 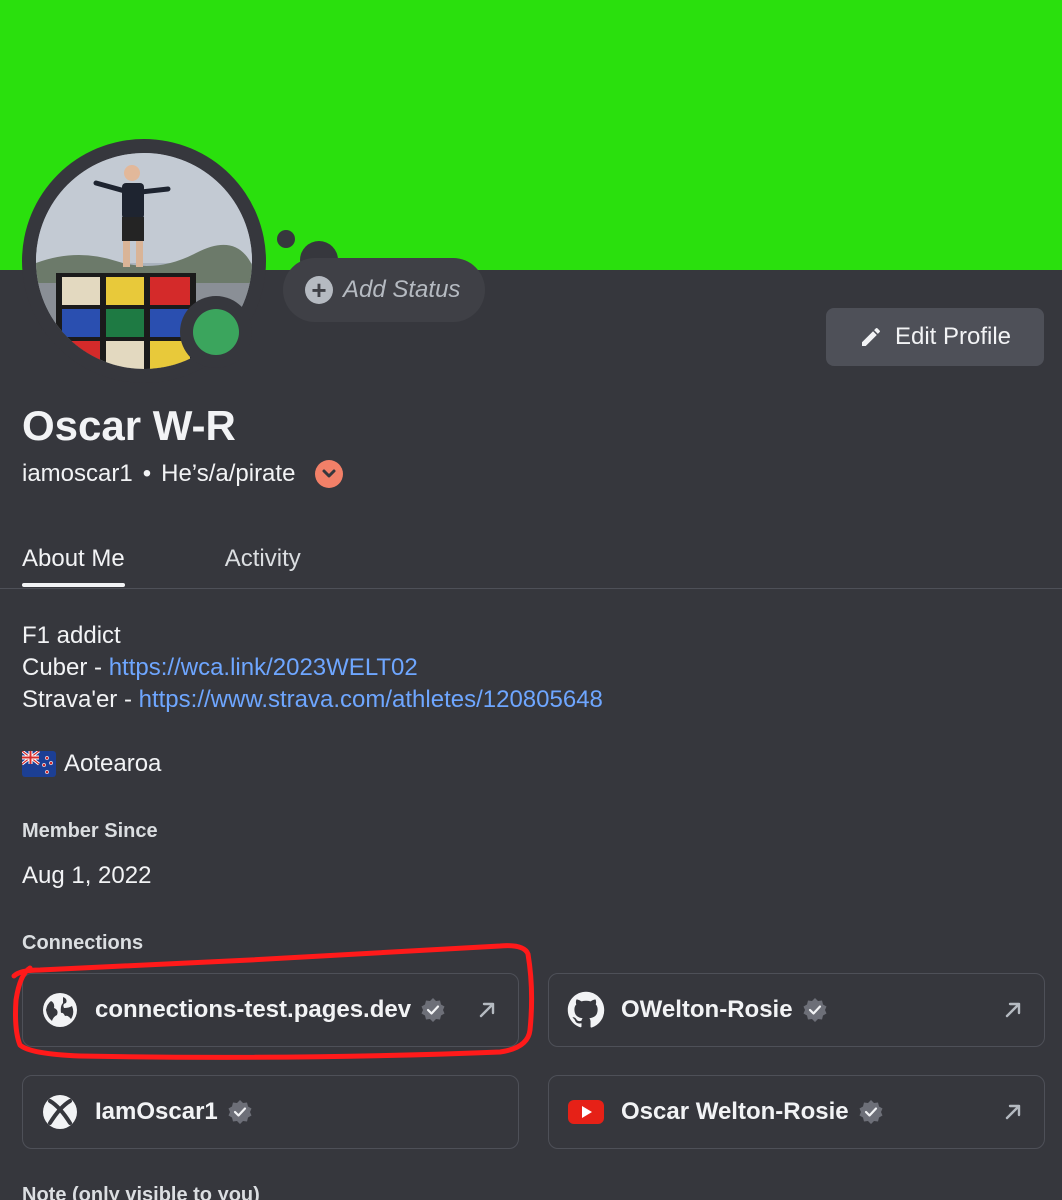 I want to click on add-status-label: Add Status, so click(x=402, y=289).